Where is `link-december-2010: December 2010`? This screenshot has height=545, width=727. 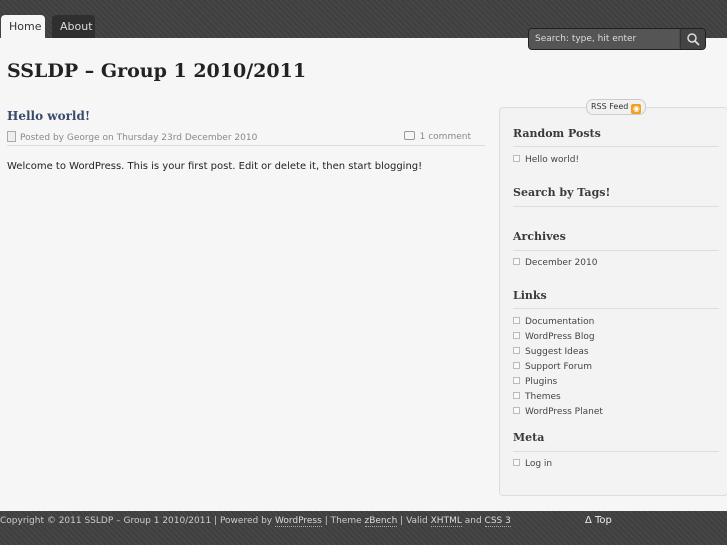
link-december-2010: December 2010 is located at coordinates (561, 263).